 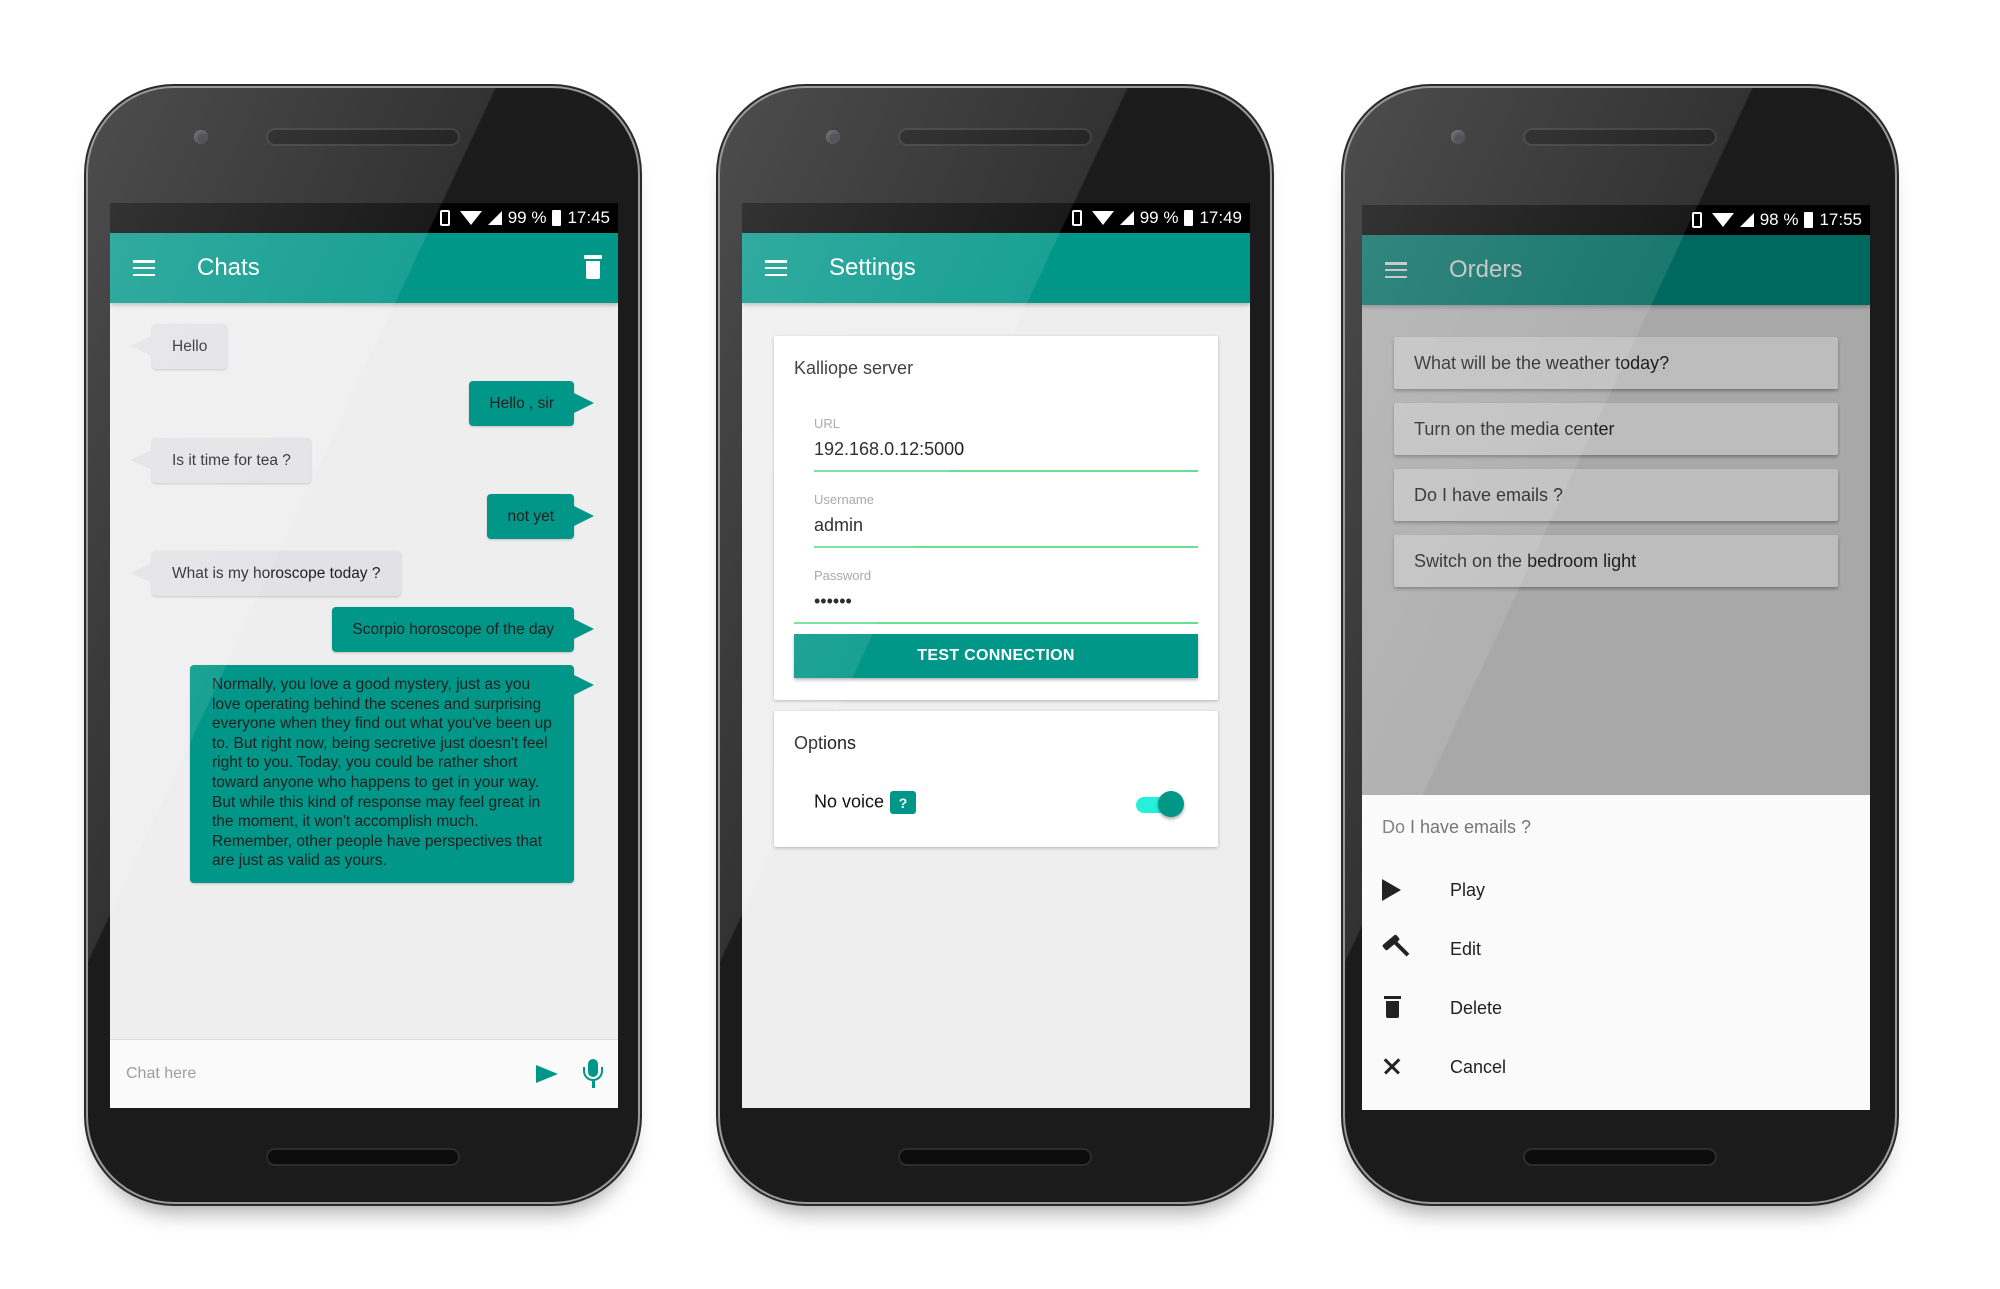 I want to click on help-badge: ?, so click(x=903, y=802).